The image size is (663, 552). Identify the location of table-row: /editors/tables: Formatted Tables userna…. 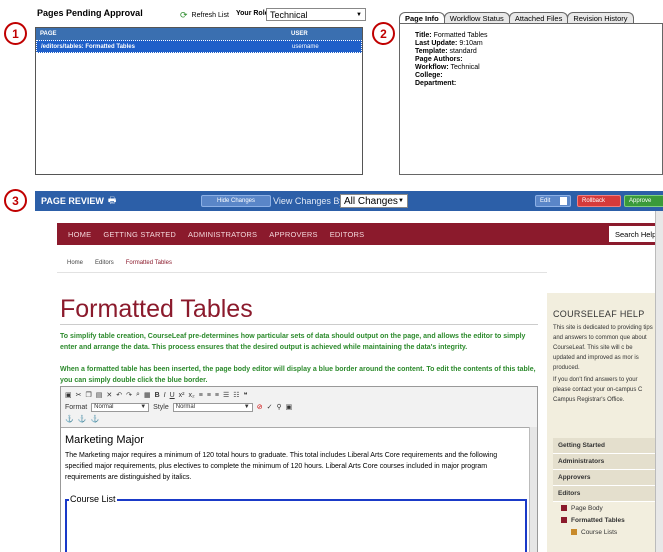
(199, 46).